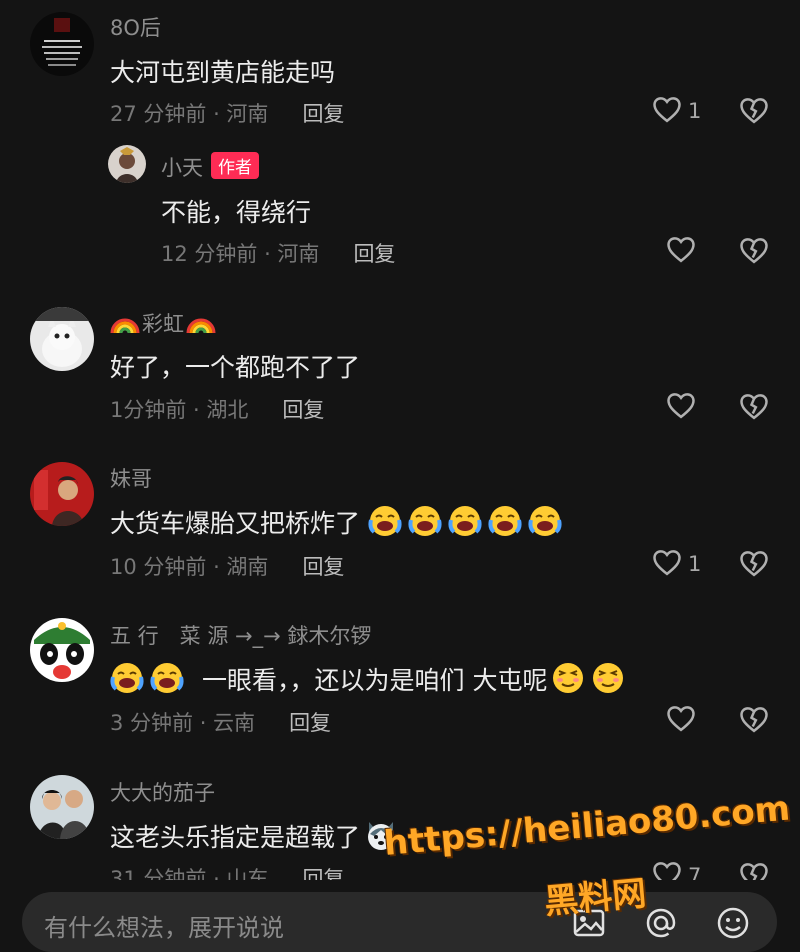 The height and width of the screenshot is (952, 800). What do you see at coordinates (223, 72) in the screenshot?
I see `comment-text: 大河屯到黄店能走吗` at bounding box center [223, 72].